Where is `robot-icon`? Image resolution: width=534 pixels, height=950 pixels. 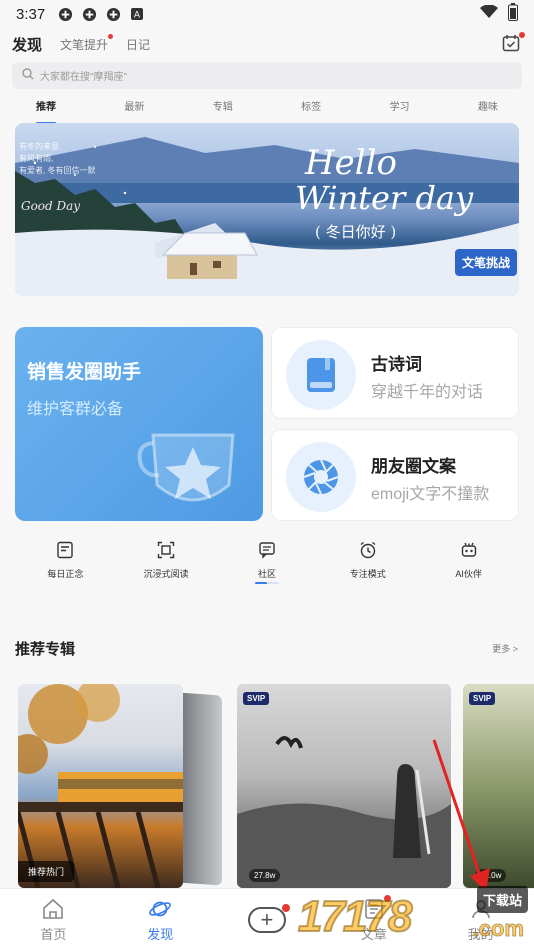
robot-icon is located at coordinates (468, 549).